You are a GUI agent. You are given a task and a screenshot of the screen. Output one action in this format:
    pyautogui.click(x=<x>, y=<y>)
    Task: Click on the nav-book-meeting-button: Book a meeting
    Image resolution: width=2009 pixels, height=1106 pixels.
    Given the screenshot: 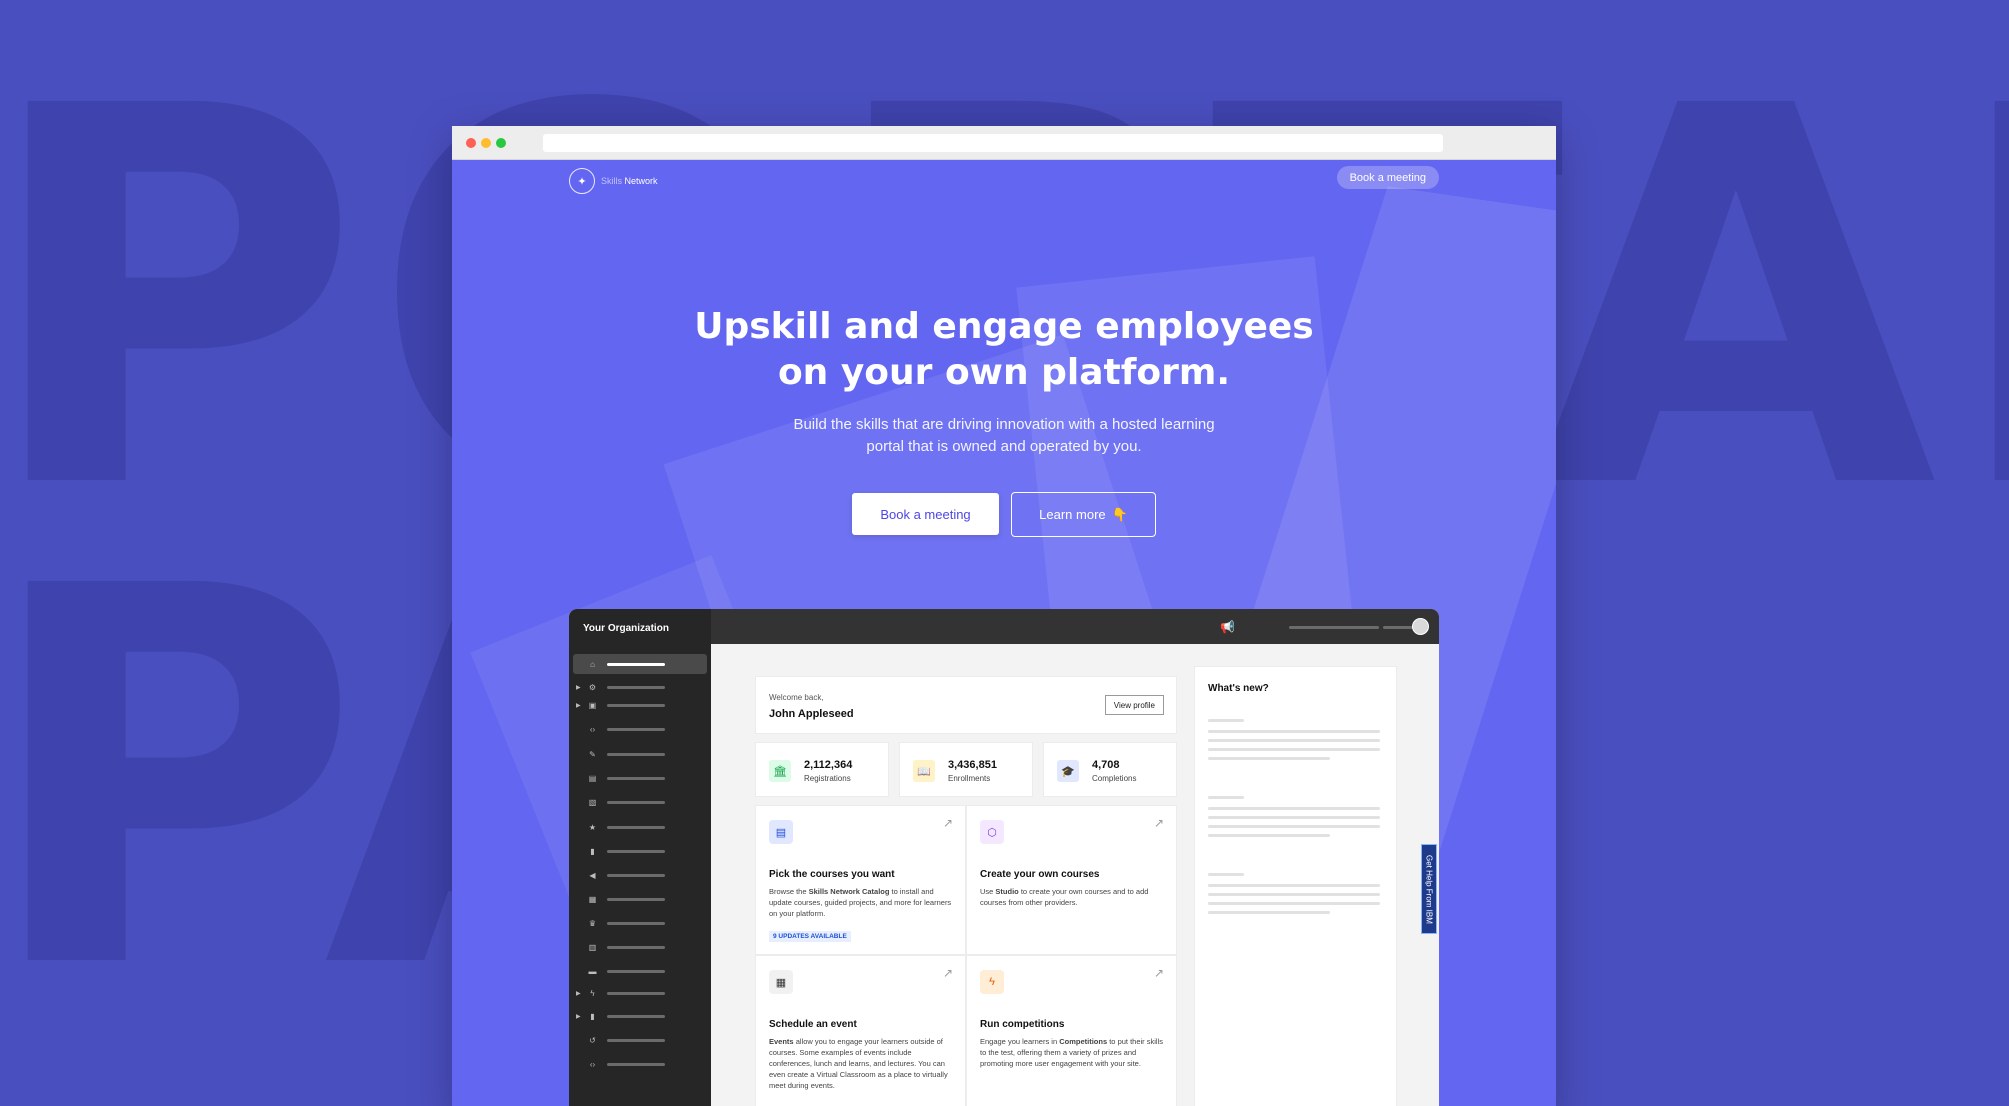 What is the action you would take?
    pyautogui.click(x=1387, y=177)
    